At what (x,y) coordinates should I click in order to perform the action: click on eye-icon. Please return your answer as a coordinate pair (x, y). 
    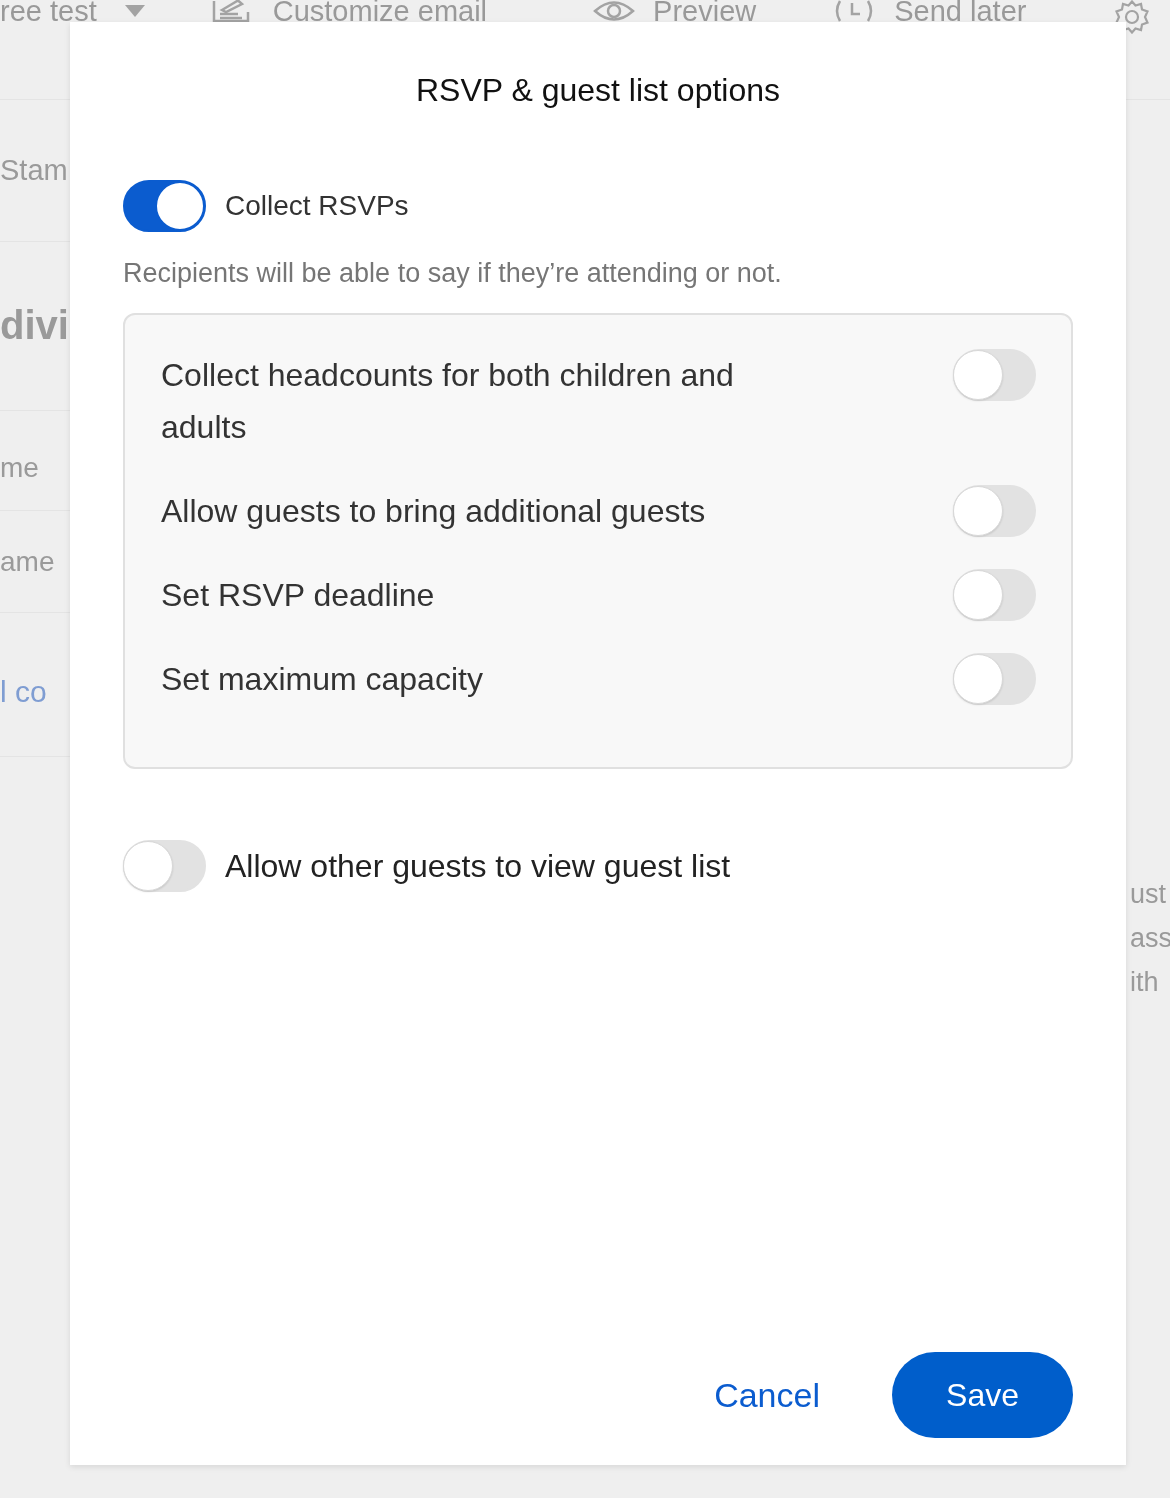
    Looking at the image, I should click on (614, 11).